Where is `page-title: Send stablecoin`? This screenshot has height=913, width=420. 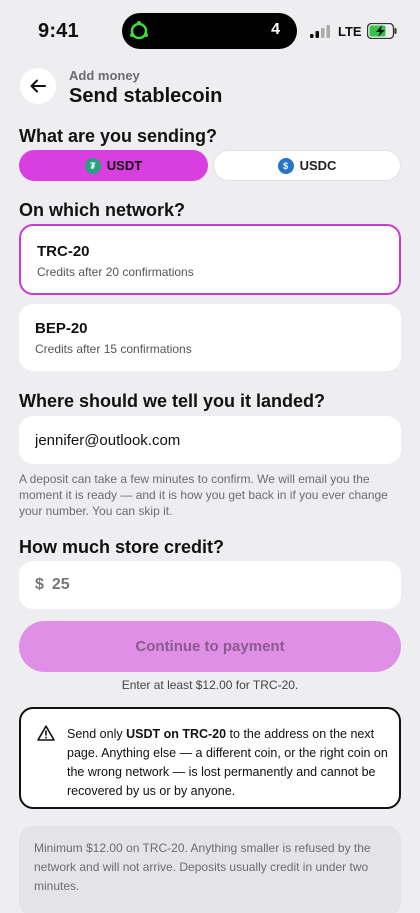 page-title: Send stablecoin is located at coordinates (146, 96).